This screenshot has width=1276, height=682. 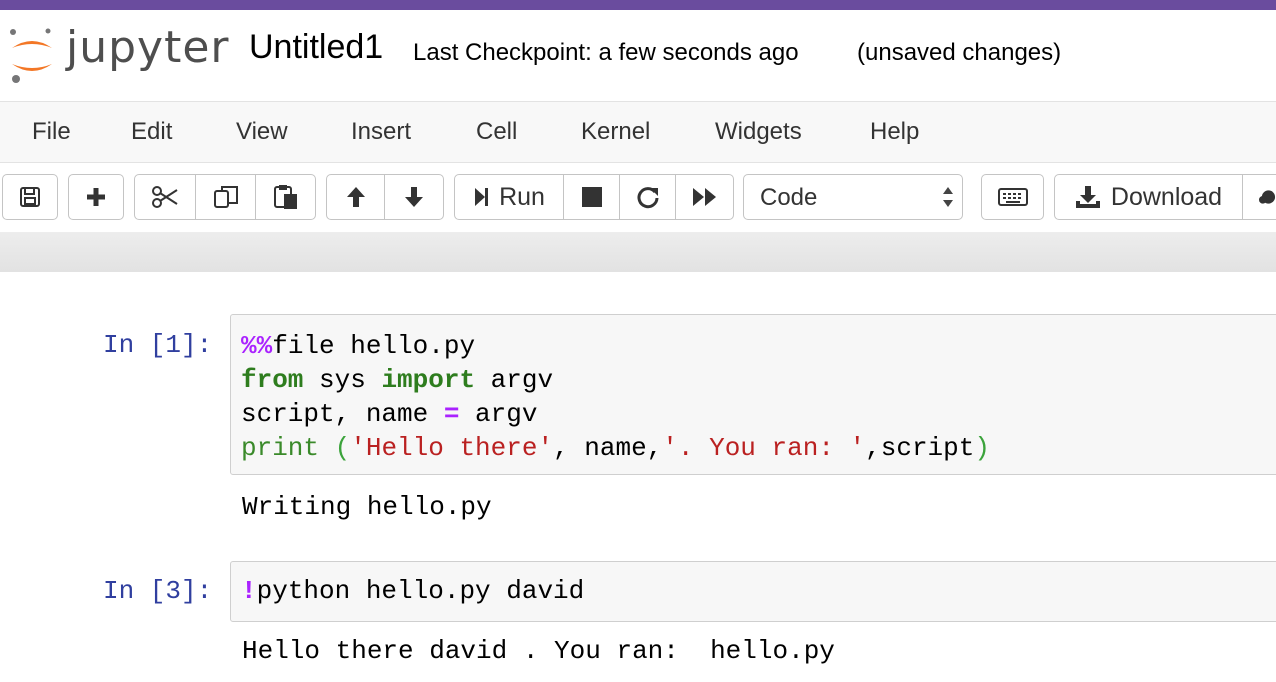 I want to click on plus-icon, so click(x=96, y=197).